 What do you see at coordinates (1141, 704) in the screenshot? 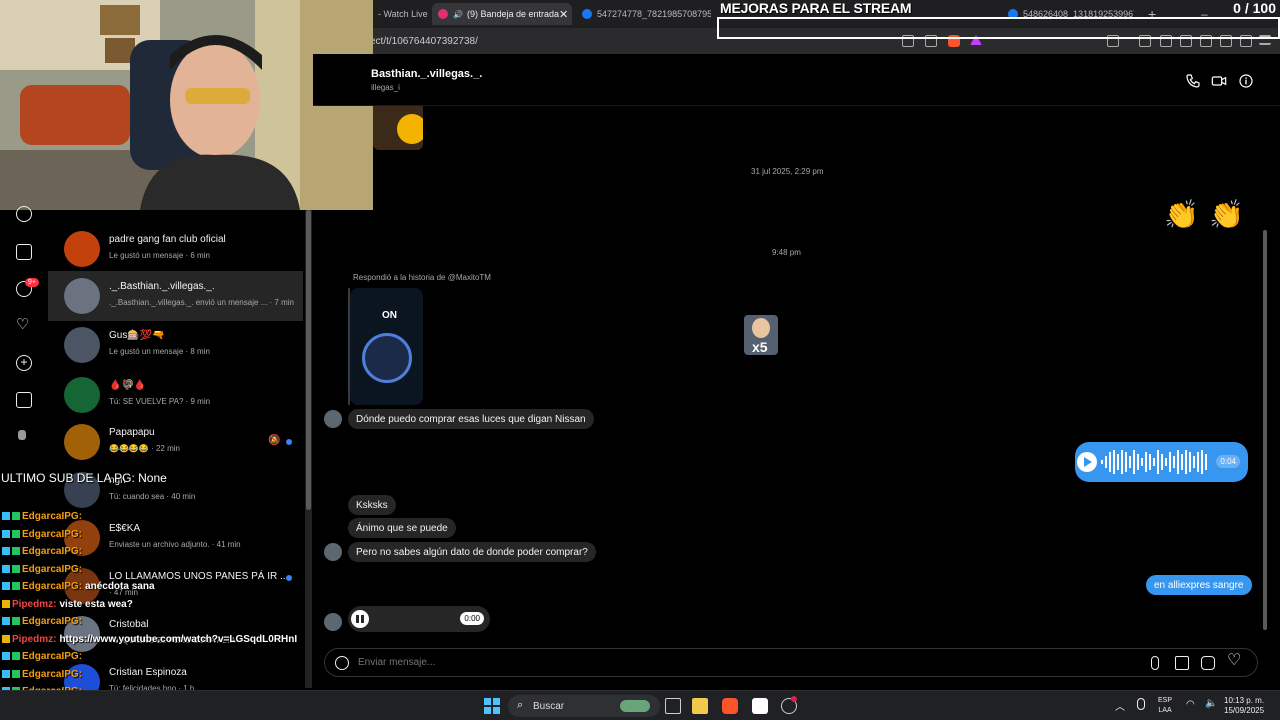
I see `microphone-tray-icon` at bounding box center [1141, 704].